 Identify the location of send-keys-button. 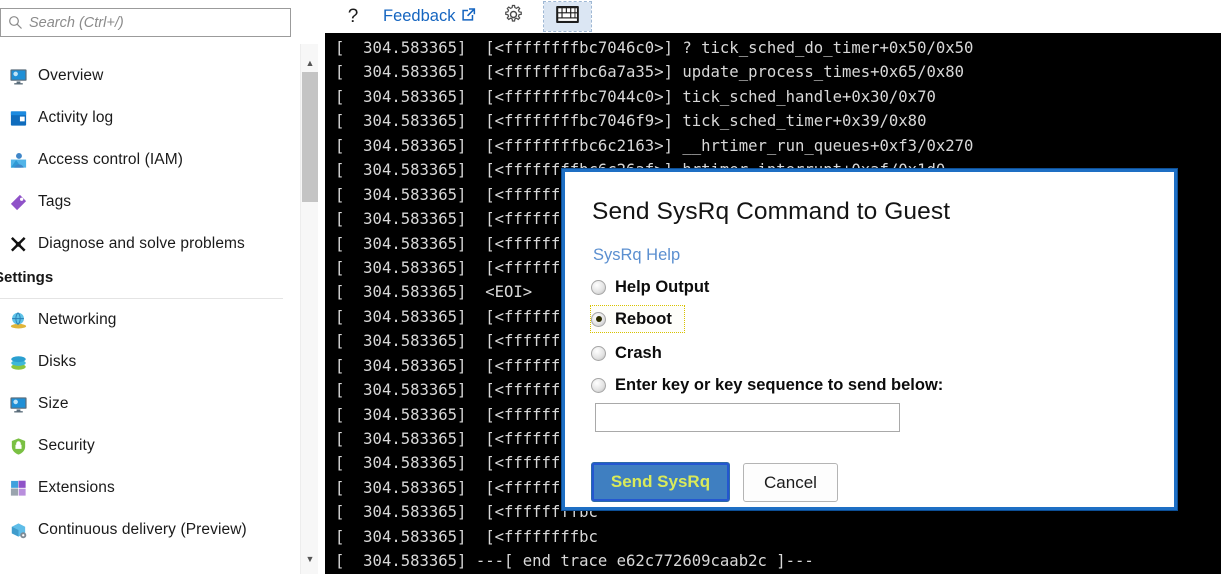
(568, 16).